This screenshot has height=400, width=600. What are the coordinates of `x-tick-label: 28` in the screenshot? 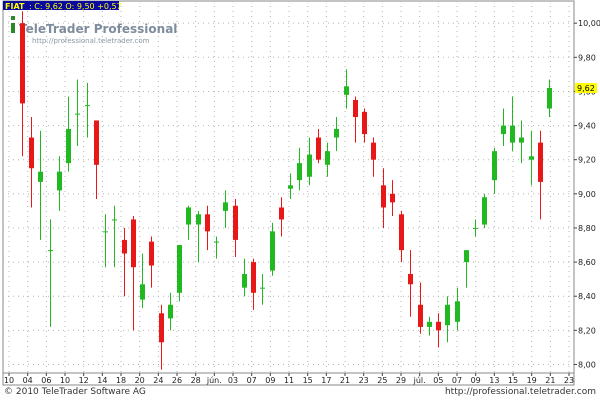 It's located at (196, 380).